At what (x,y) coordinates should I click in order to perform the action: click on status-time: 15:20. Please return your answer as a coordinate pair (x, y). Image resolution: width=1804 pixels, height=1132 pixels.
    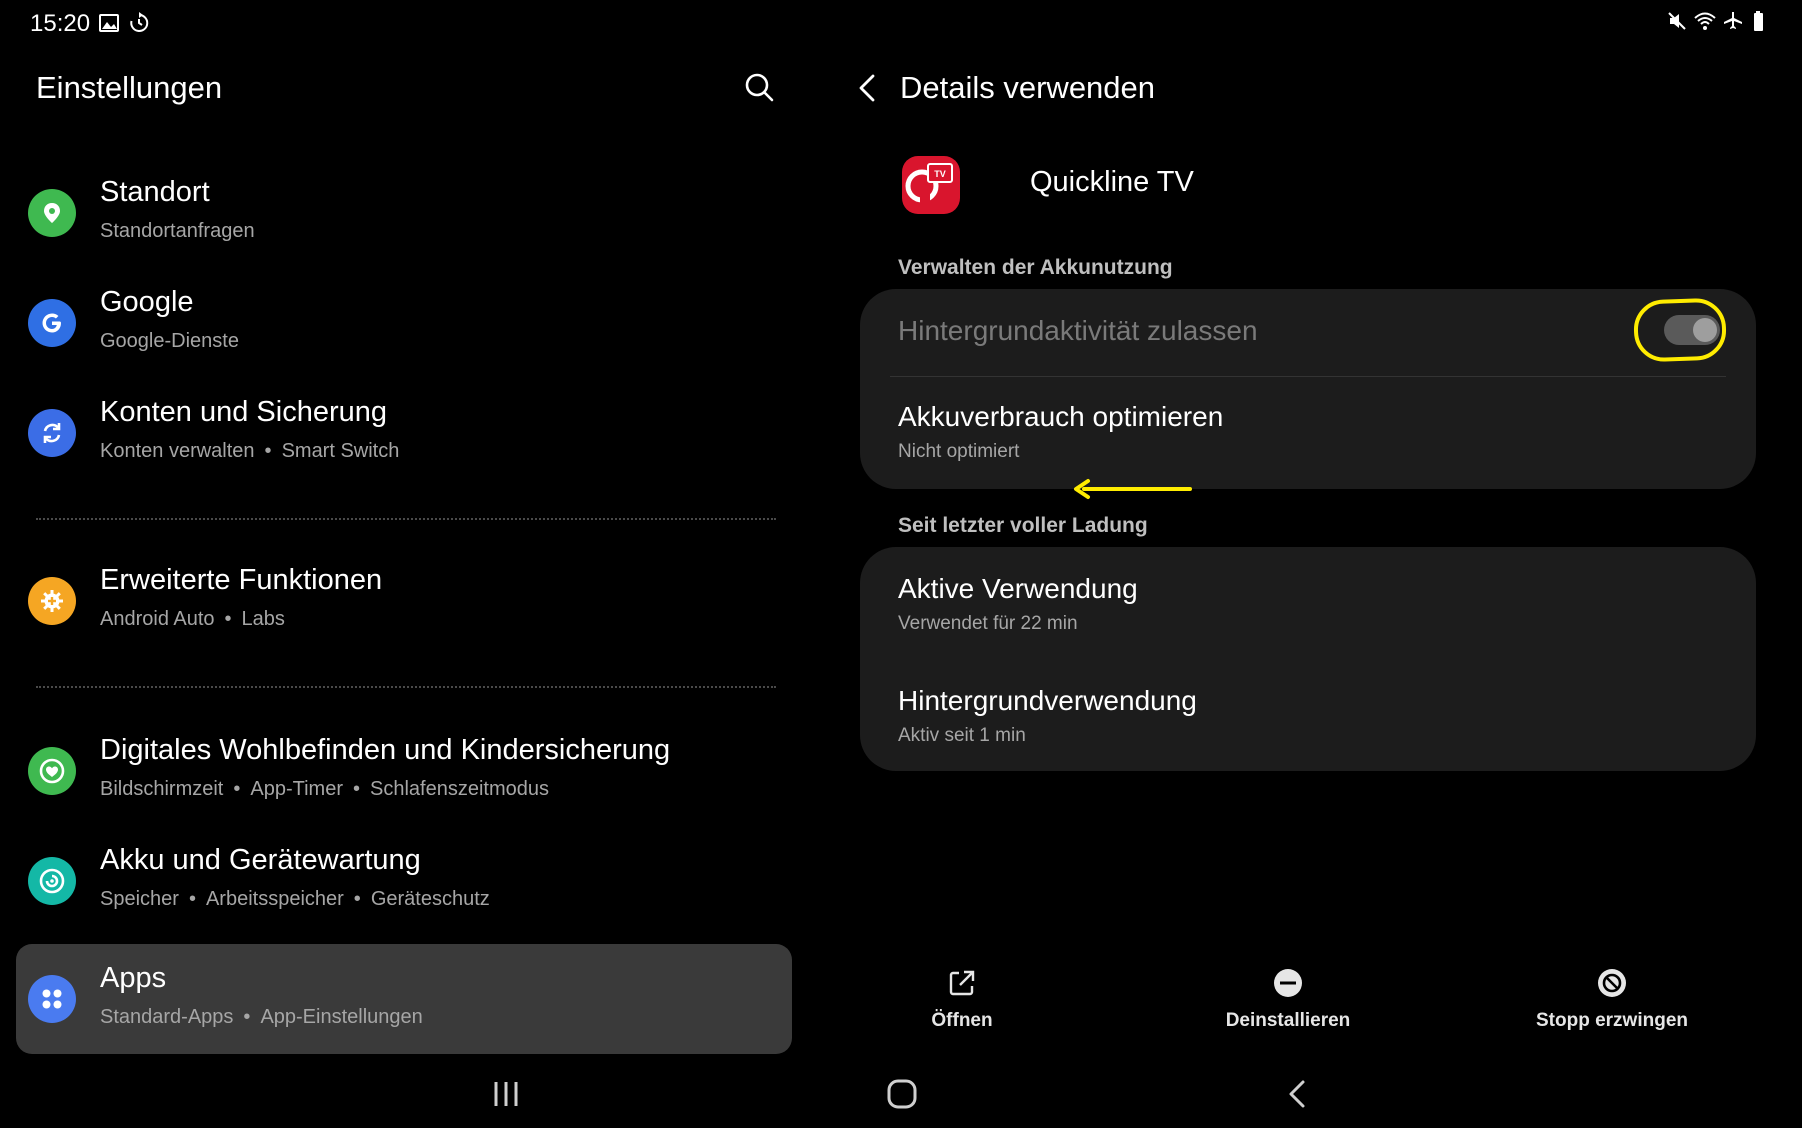
    Looking at the image, I should click on (60, 23).